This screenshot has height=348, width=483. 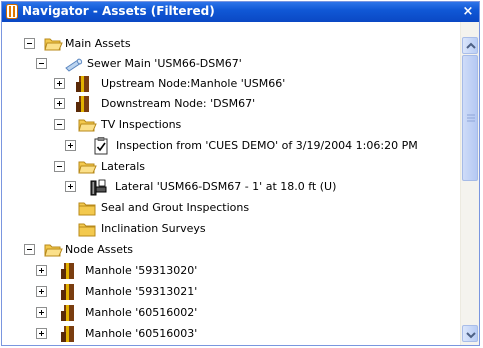 What do you see at coordinates (231, 125) in the screenshot?
I see `tree-node-tv-inspections: TV Inspections` at bounding box center [231, 125].